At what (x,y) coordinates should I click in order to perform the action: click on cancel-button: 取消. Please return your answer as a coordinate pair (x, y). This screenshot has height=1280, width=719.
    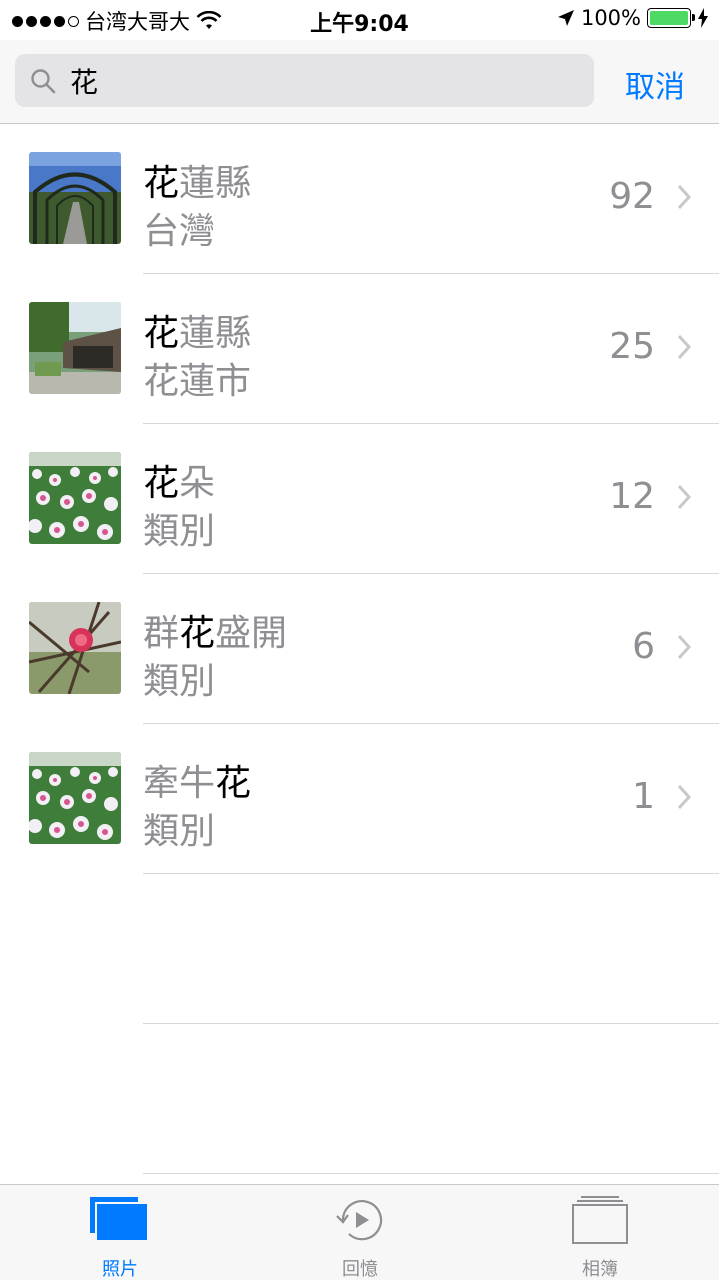
    Looking at the image, I should click on (655, 84).